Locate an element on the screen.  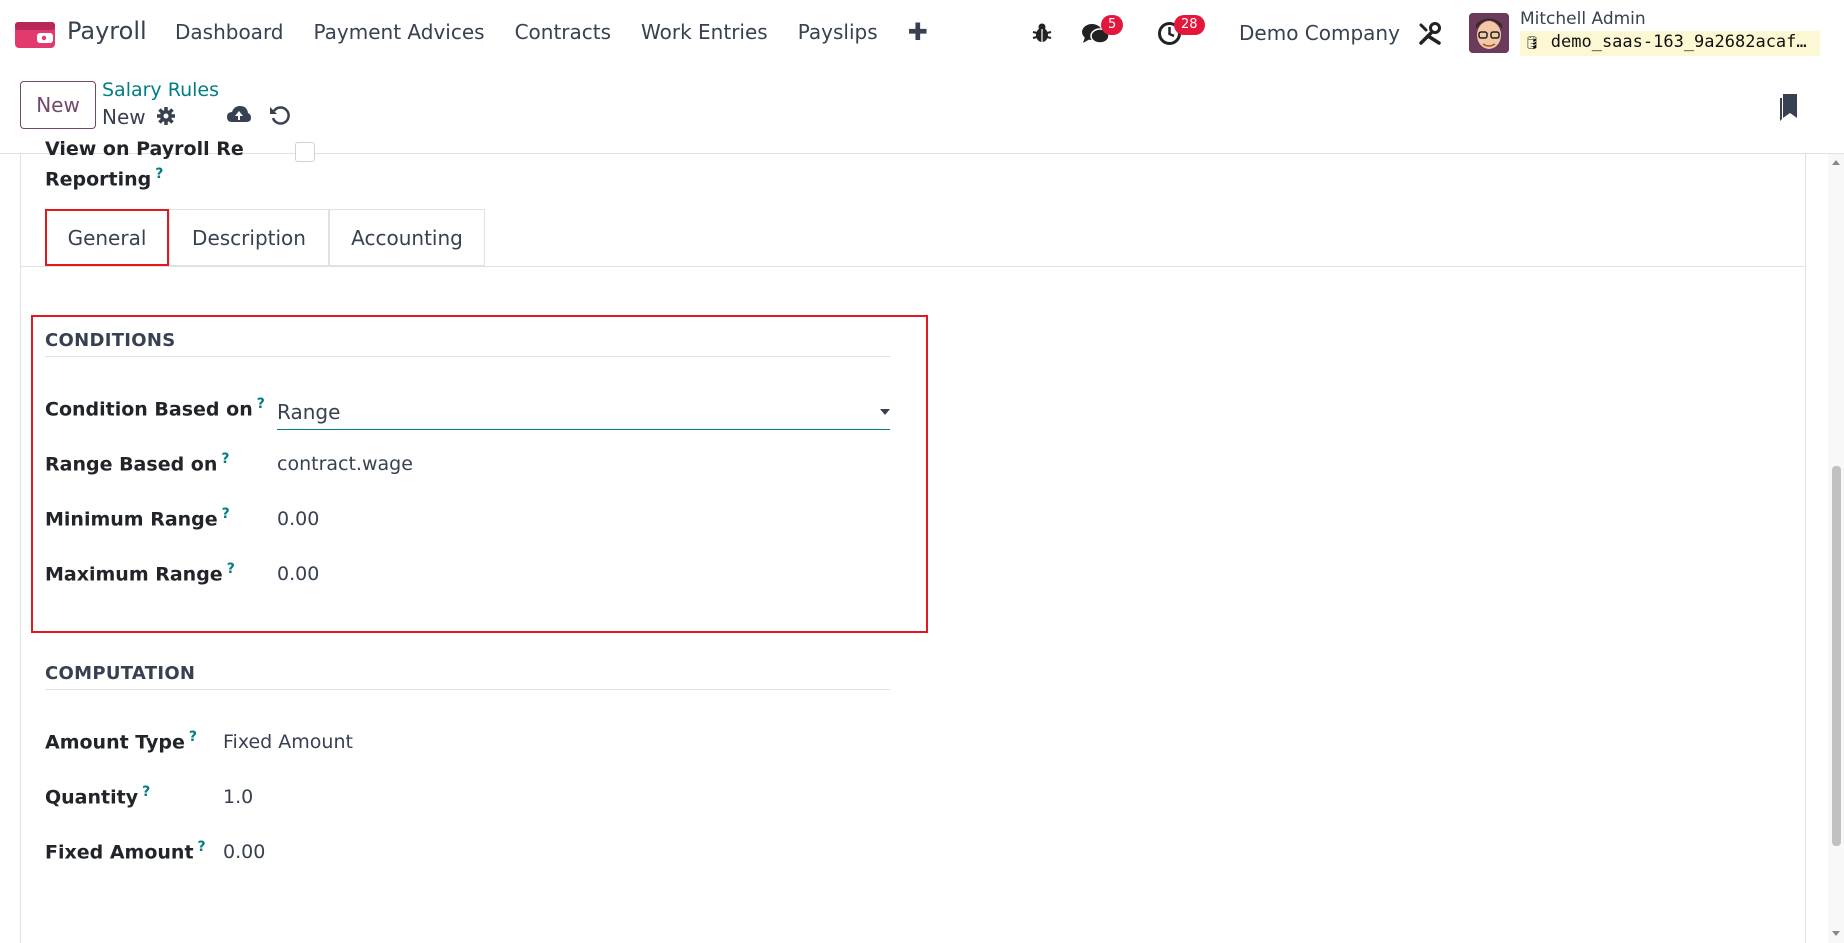
computation-title: COMPUTATION is located at coordinates (120, 673).